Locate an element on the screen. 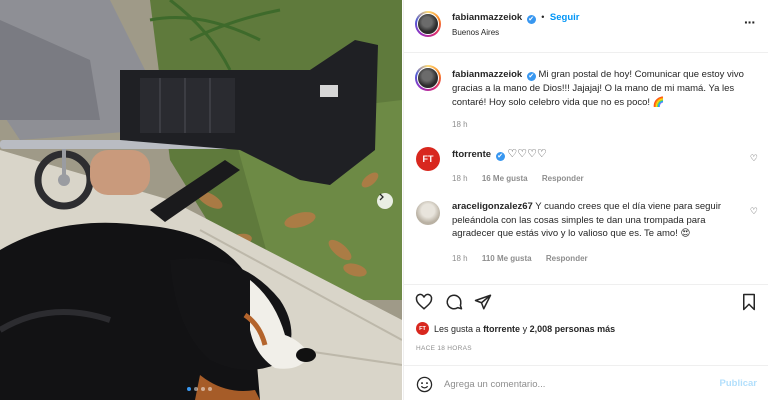 This screenshot has height=400, width=768. header-user-line: fabianmazzeiok ✔ • Seguir is located at coordinates (515, 18).